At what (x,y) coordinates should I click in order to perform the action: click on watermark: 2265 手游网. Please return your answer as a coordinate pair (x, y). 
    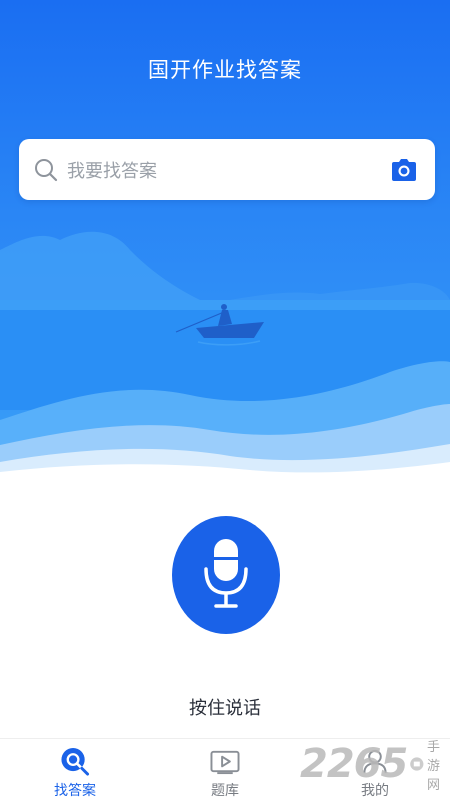
    Looking at the image, I should click on (375, 766).